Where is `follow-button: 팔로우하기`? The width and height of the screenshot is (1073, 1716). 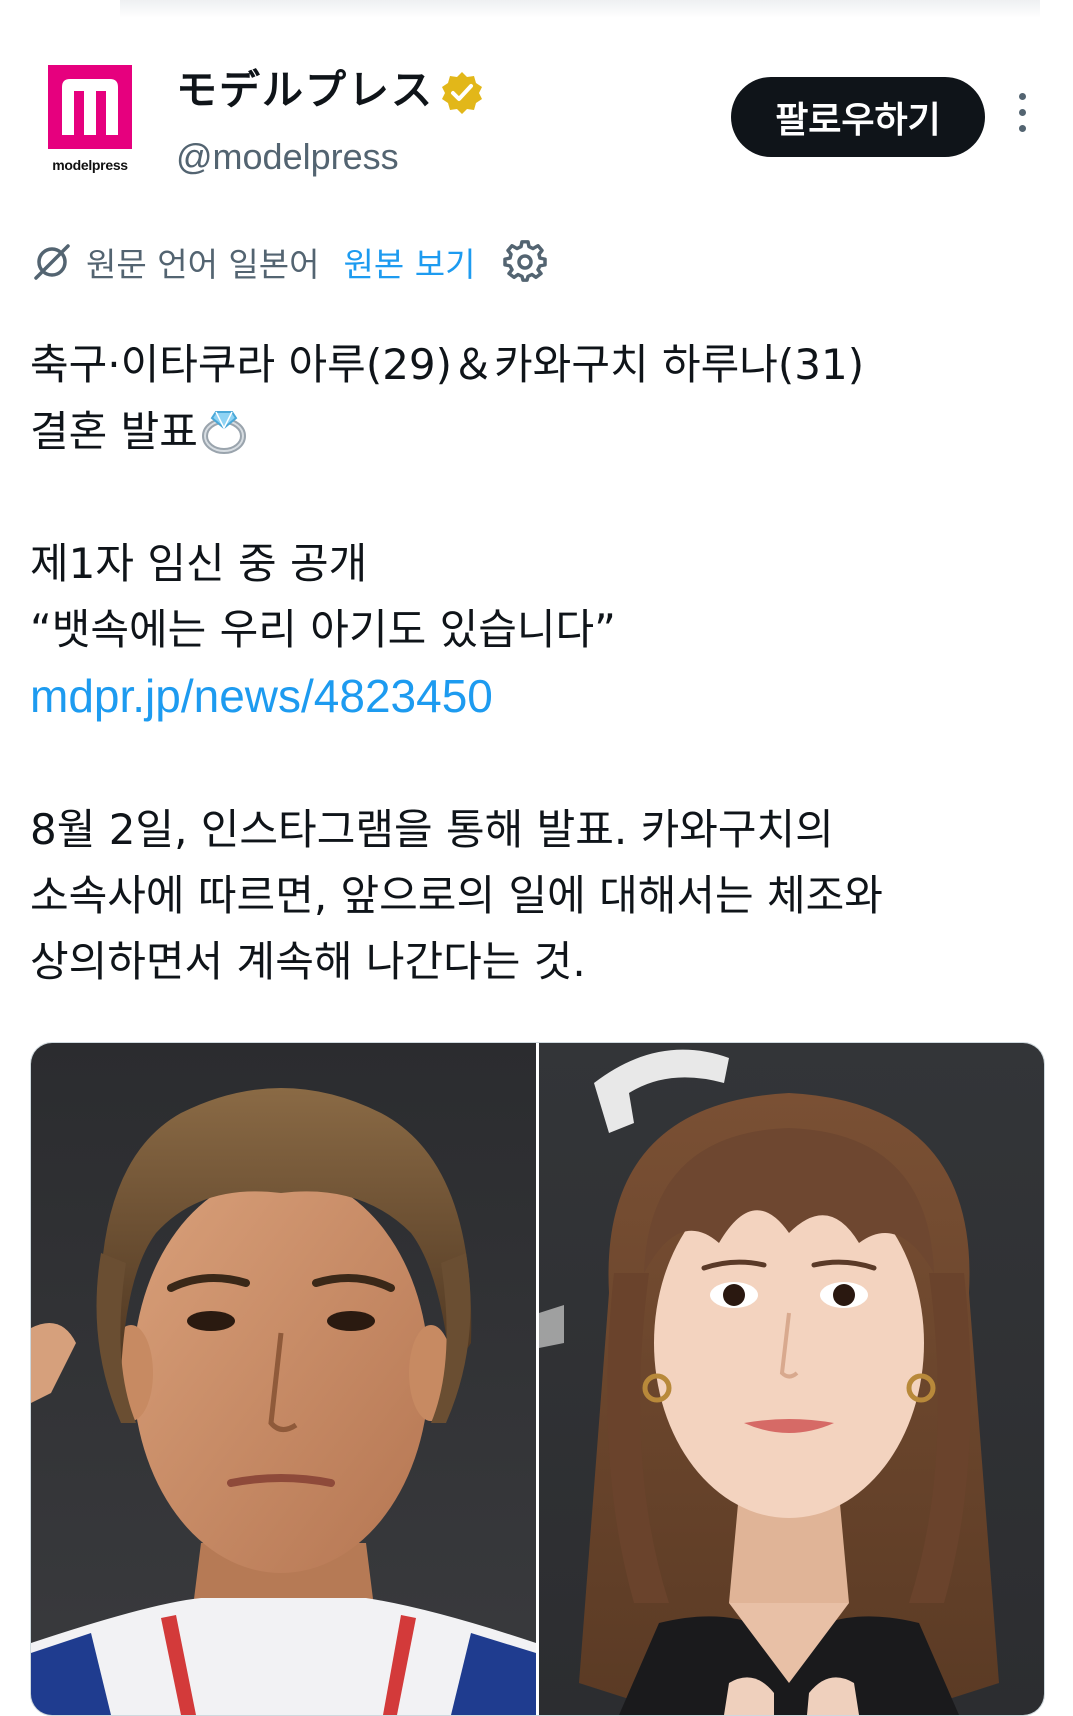
follow-button: 팔로우하기 is located at coordinates (858, 117).